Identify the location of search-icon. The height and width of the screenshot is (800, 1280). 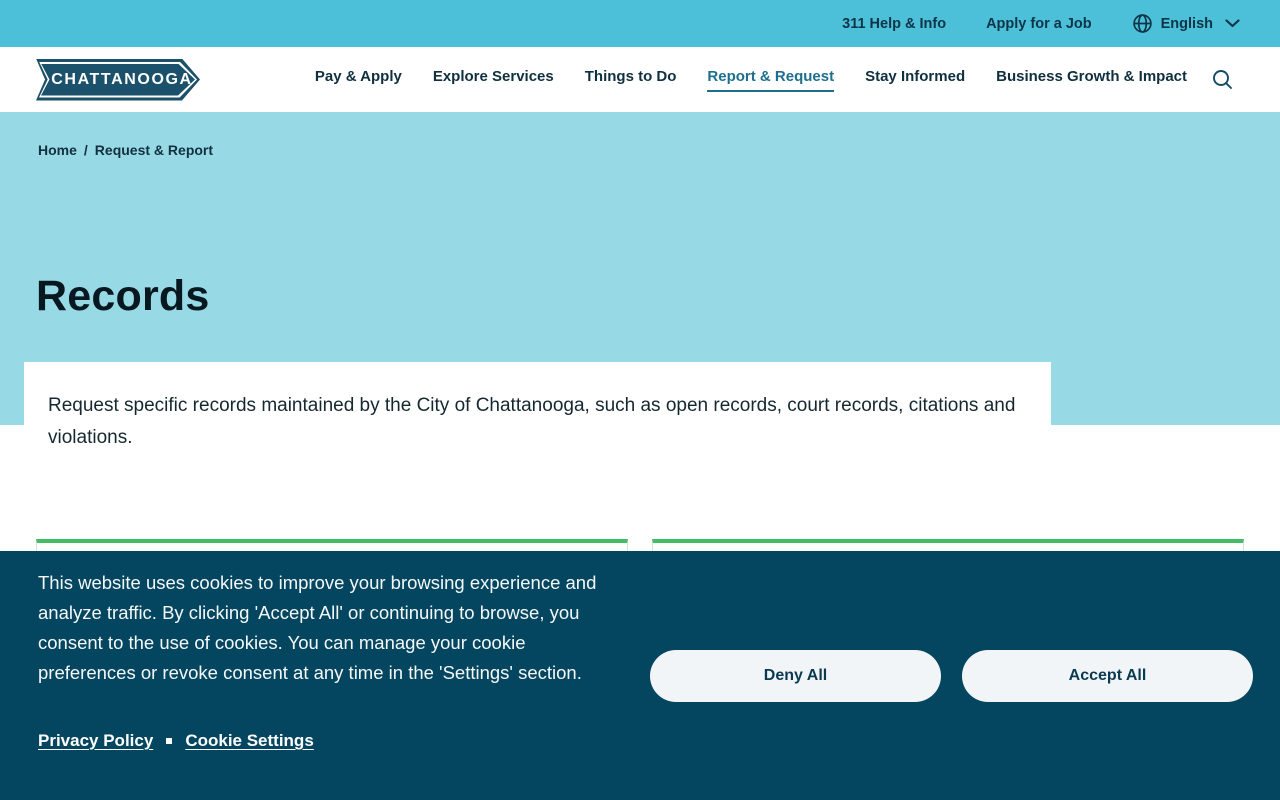
(1222, 79).